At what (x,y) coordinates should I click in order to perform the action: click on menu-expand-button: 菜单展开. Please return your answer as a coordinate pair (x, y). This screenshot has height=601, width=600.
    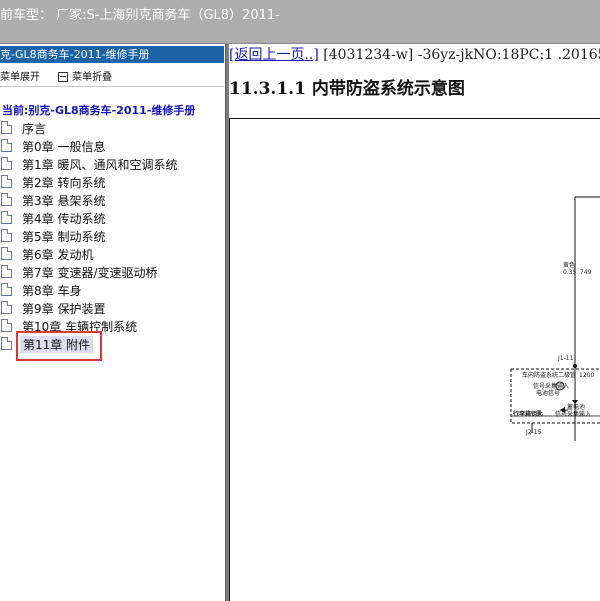
    Looking at the image, I should click on (20, 75).